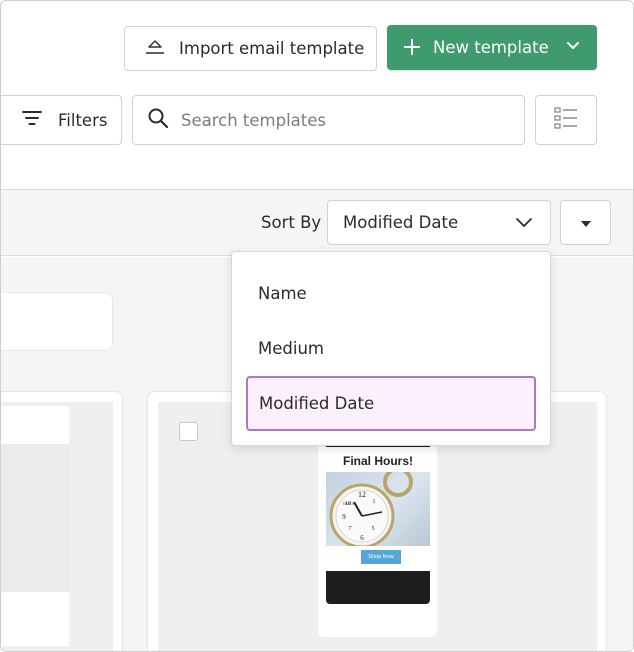 This screenshot has width=634, height=652. I want to click on sort-by-select: Modified Date, so click(439, 222).